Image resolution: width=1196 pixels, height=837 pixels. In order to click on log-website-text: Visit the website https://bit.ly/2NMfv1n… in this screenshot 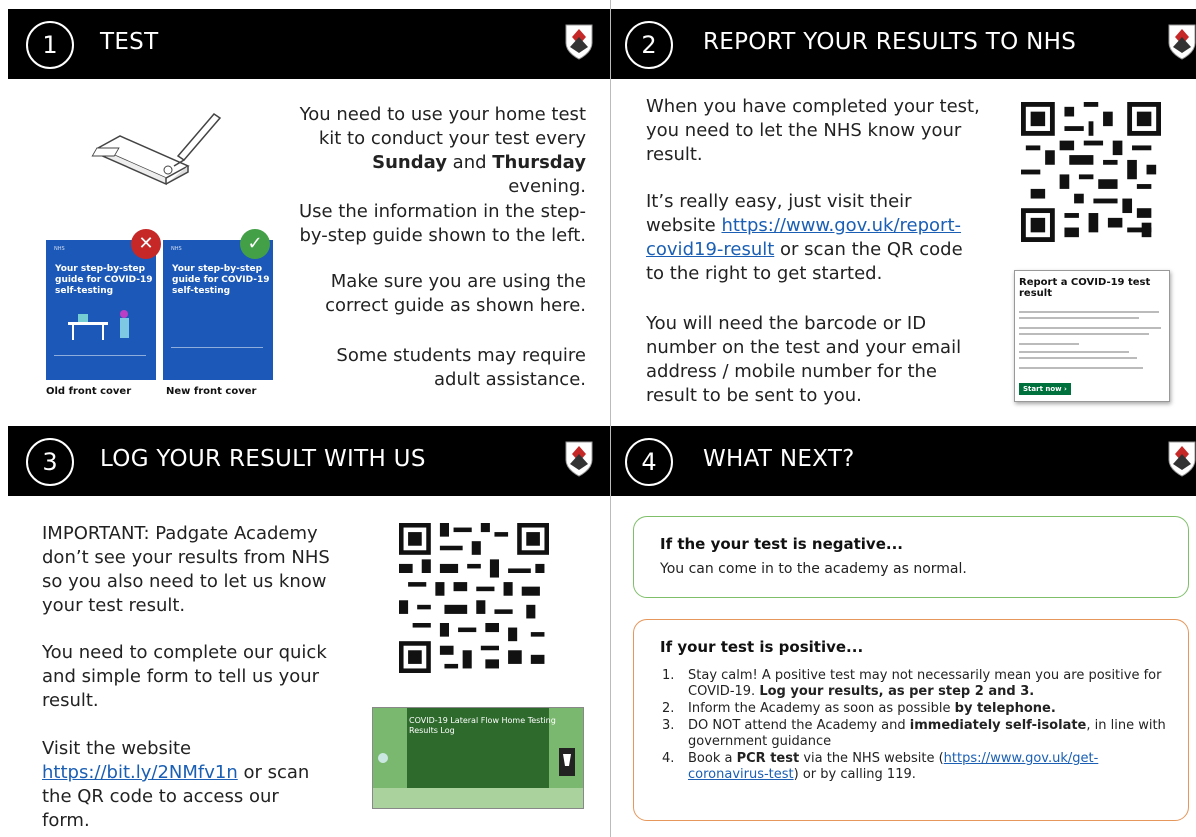, I will do `click(187, 785)`.